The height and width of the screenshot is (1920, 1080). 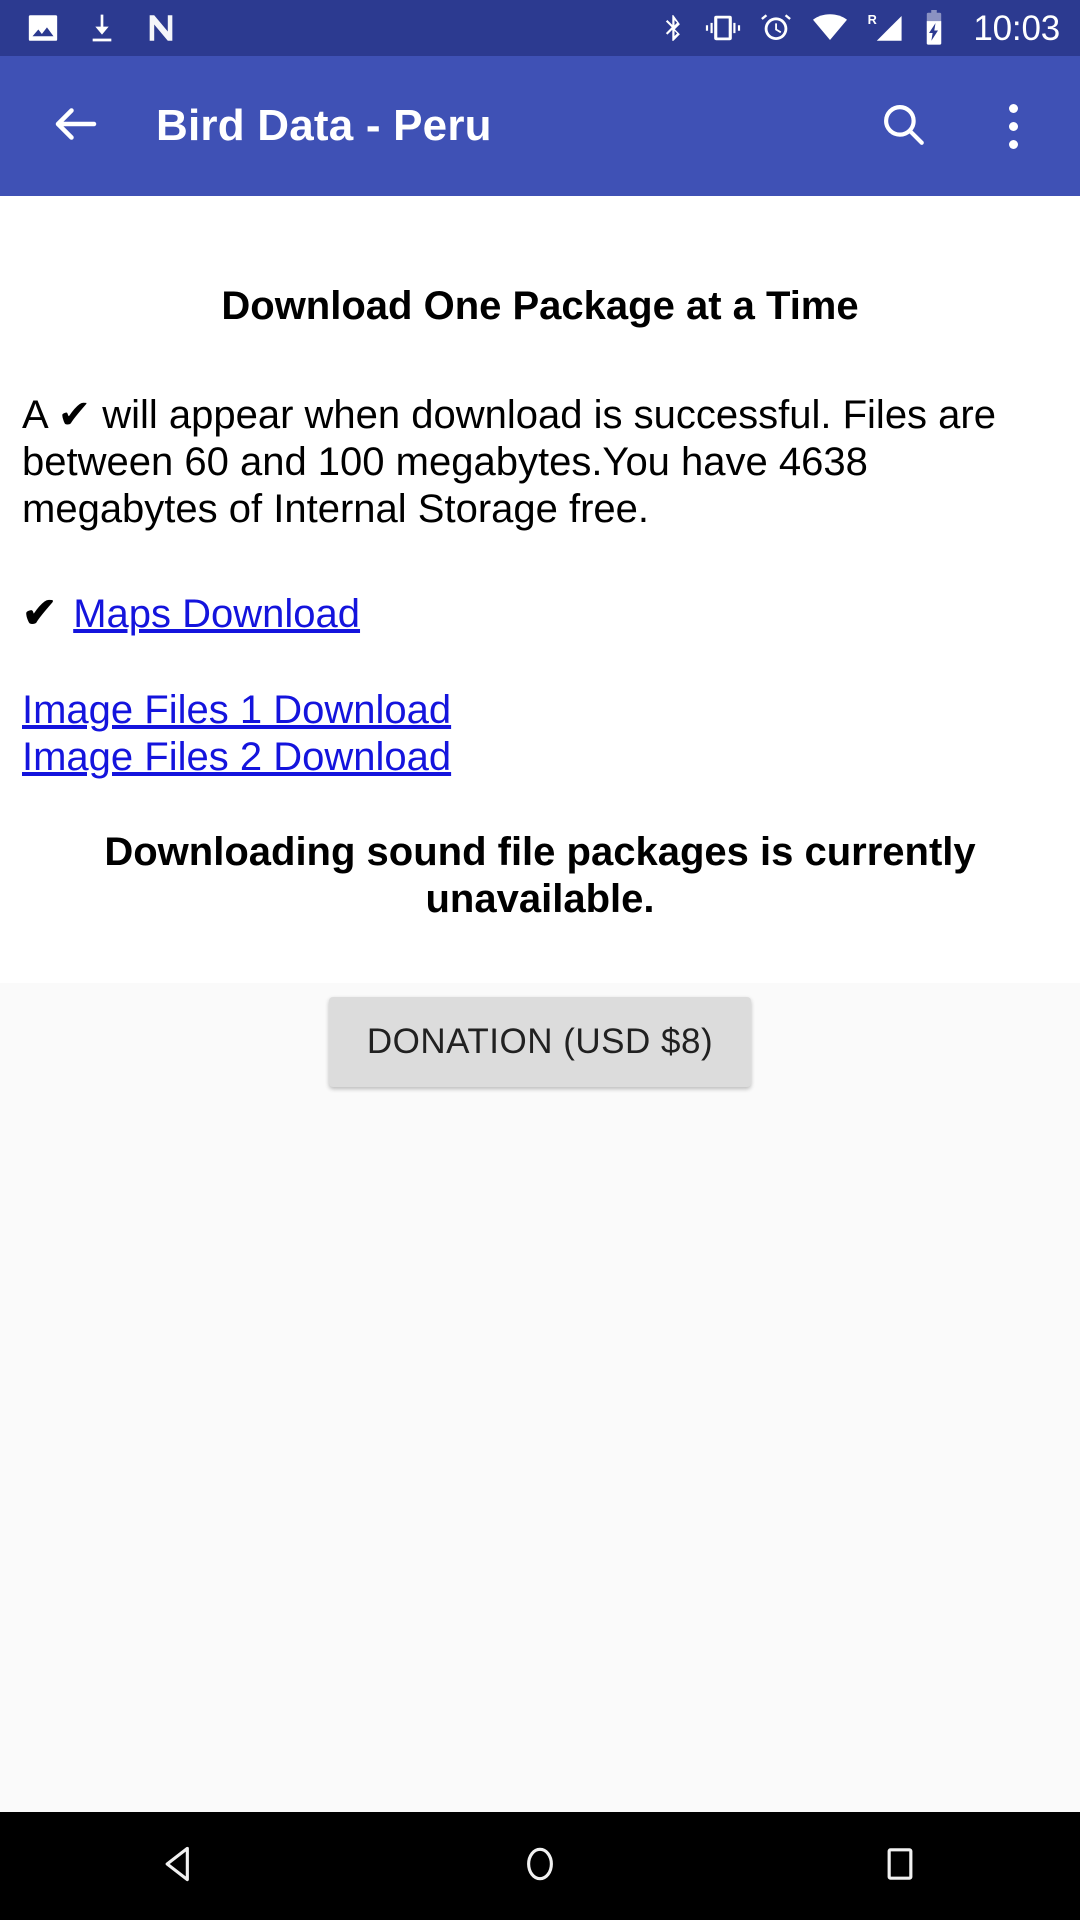 I want to click on status-bar: R 10:03, so click(x=540, y=28).